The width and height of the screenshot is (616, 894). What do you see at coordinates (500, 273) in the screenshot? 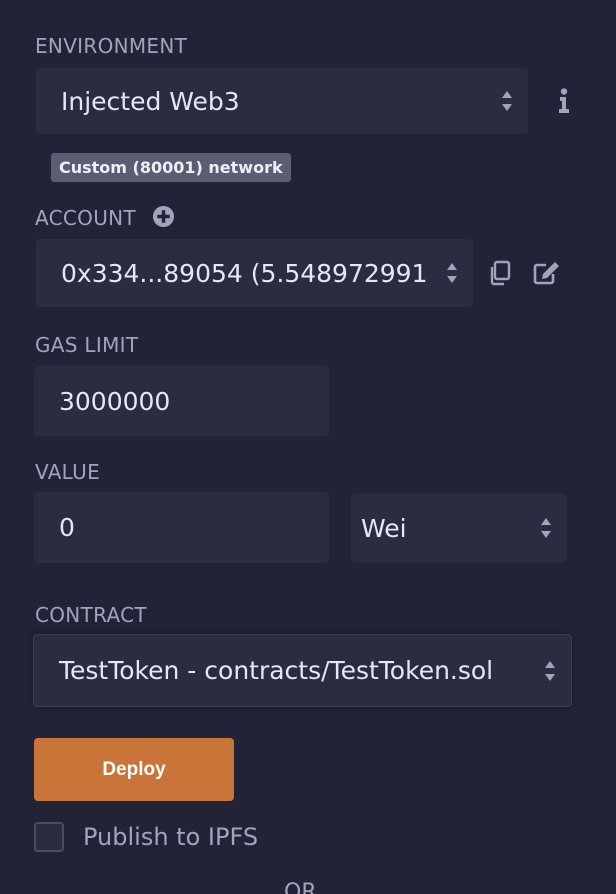
I see `copy-icon` at bounding box center [500, 273].